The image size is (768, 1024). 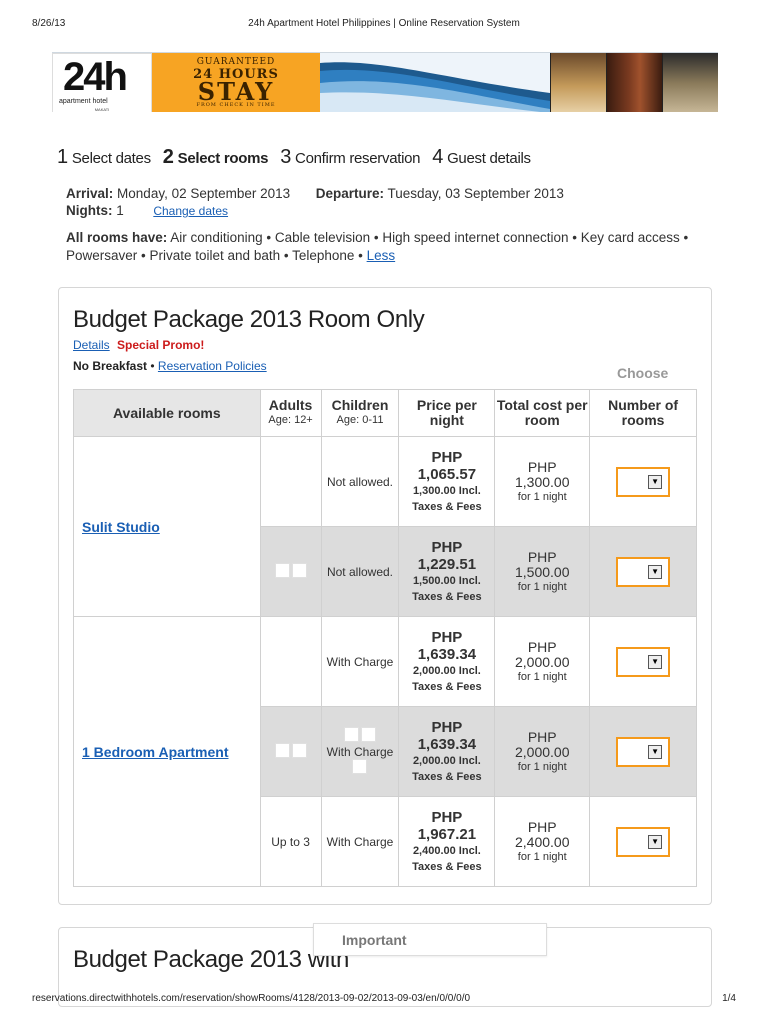 What do you see at coordinates (446, 850) in the screenshot?
I see `price-incl: 2,400.00 Incl.` at bounding box center [446, 850].